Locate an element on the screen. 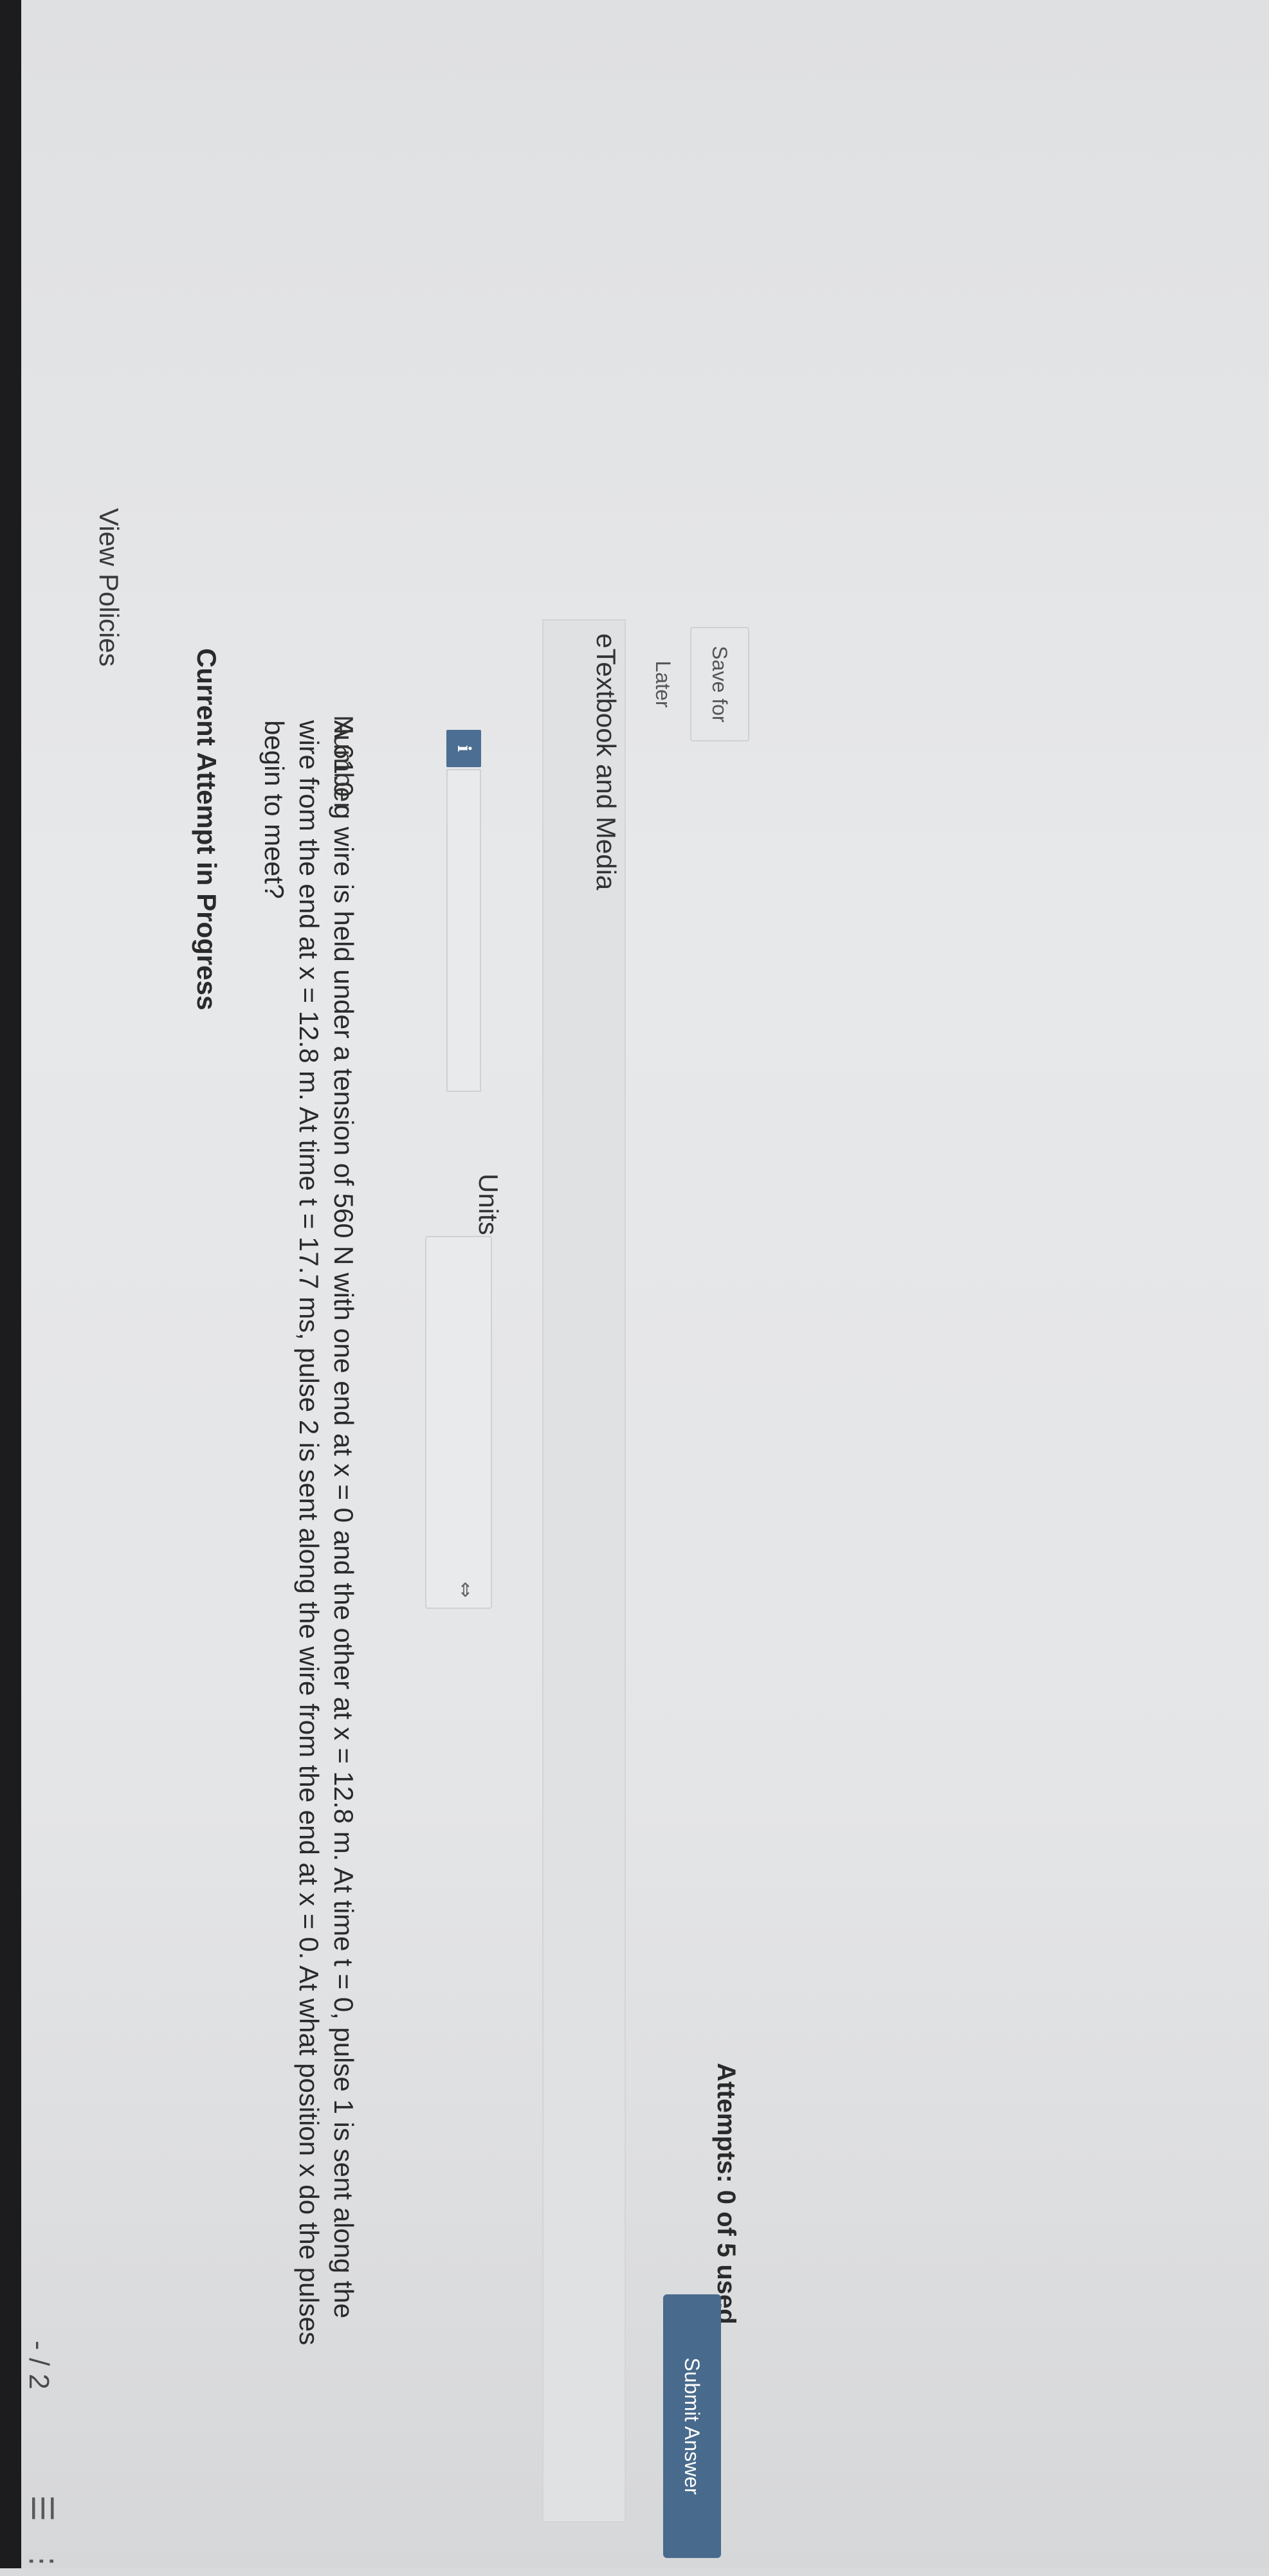 The height and width of the screenshot is (2576, 1269). top-bar is located at coordinates (10, 1284).